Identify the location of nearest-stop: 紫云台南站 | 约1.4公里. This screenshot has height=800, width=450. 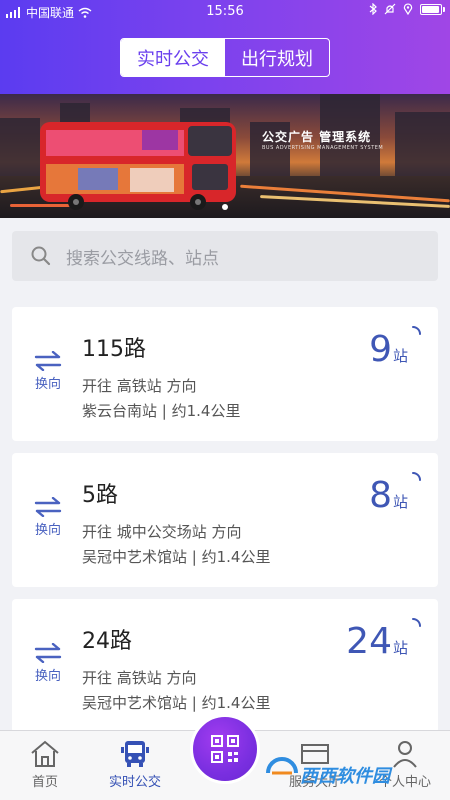
(161, 411).